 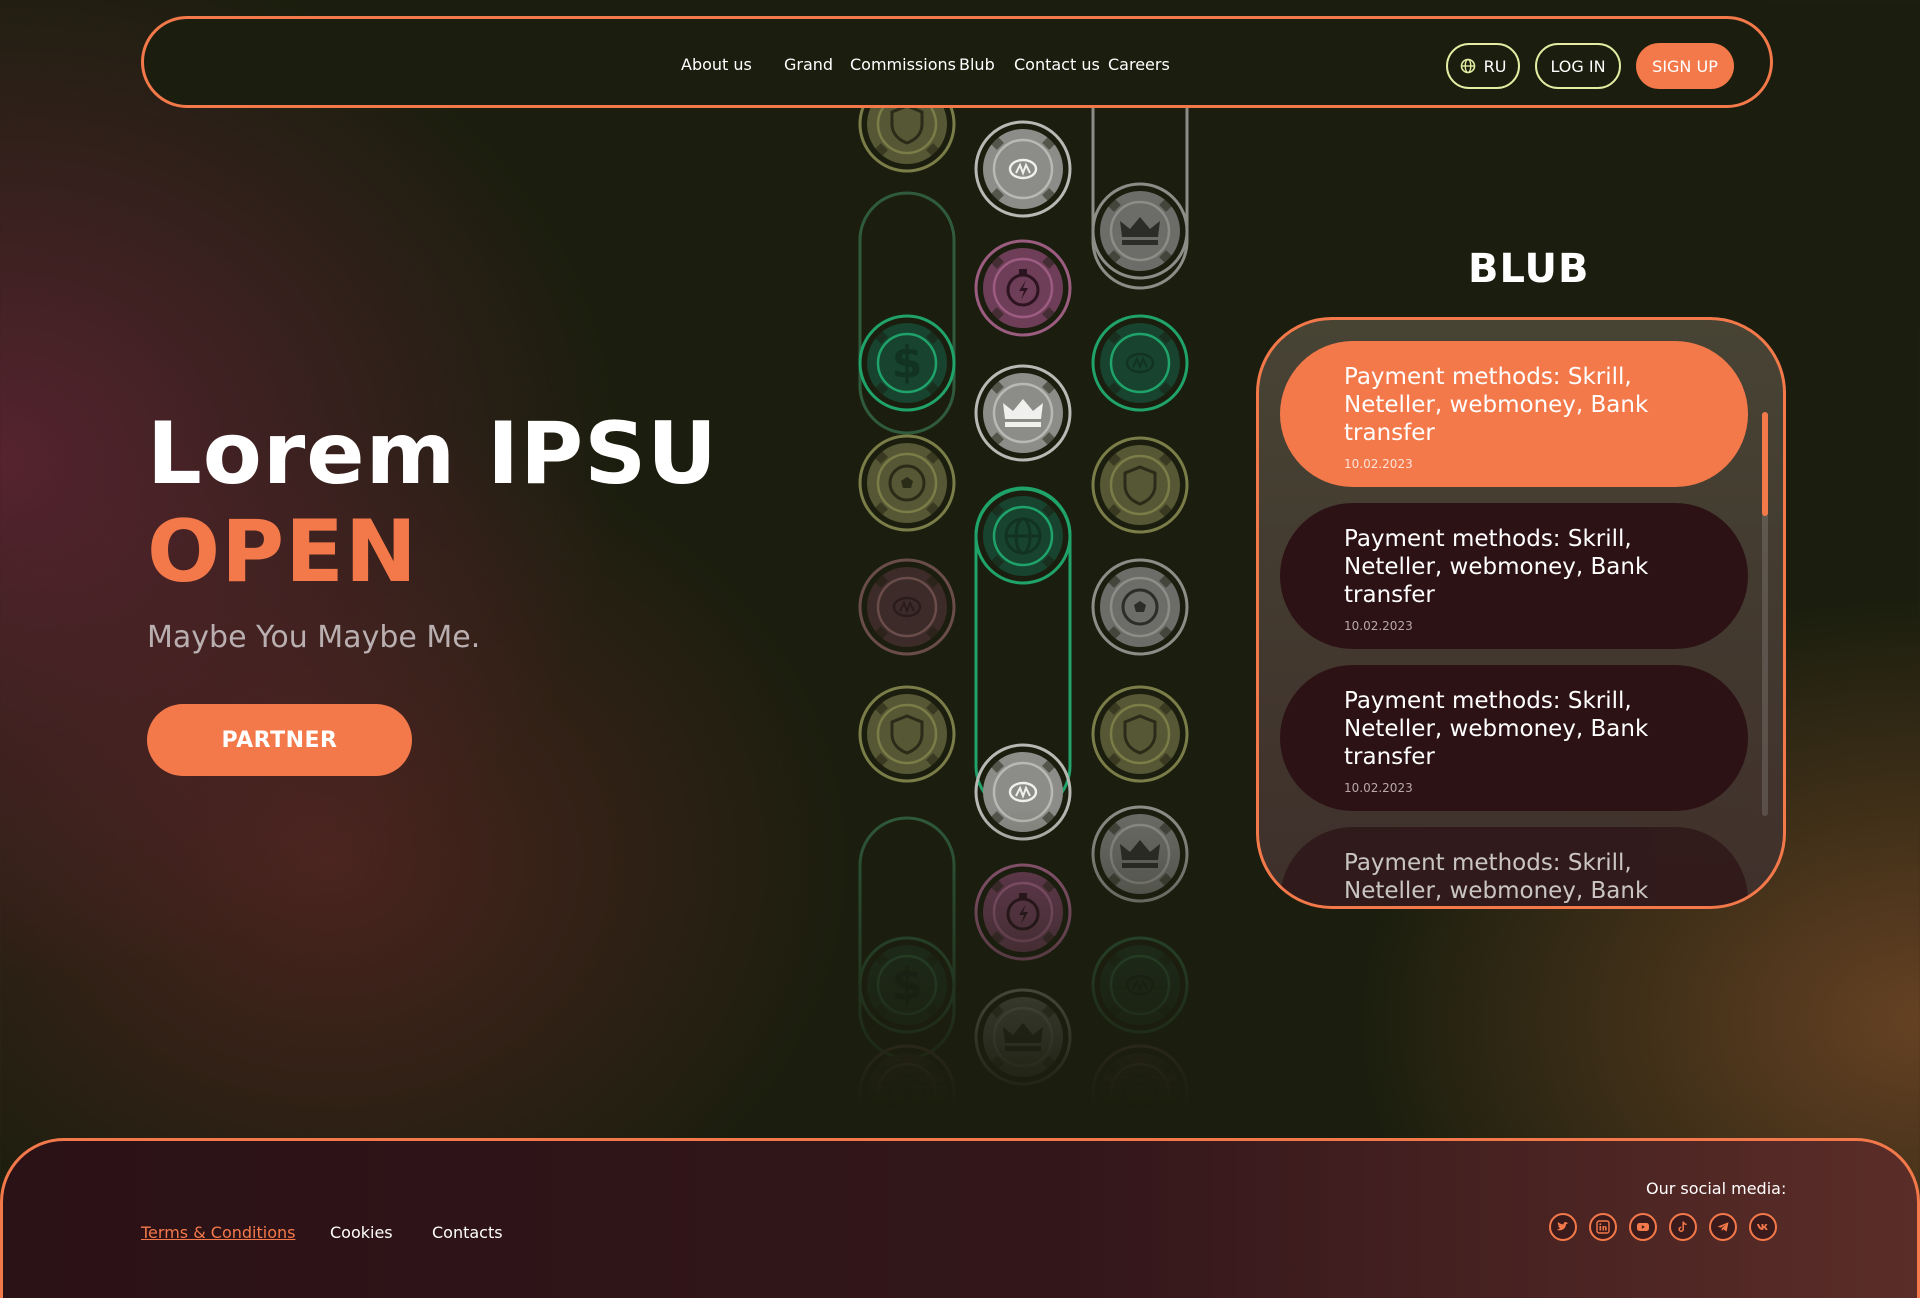 What do you see at coordinates (1023, 536) in the screenshot?
I see `globe-chip` at bounding box center [1023, 536].